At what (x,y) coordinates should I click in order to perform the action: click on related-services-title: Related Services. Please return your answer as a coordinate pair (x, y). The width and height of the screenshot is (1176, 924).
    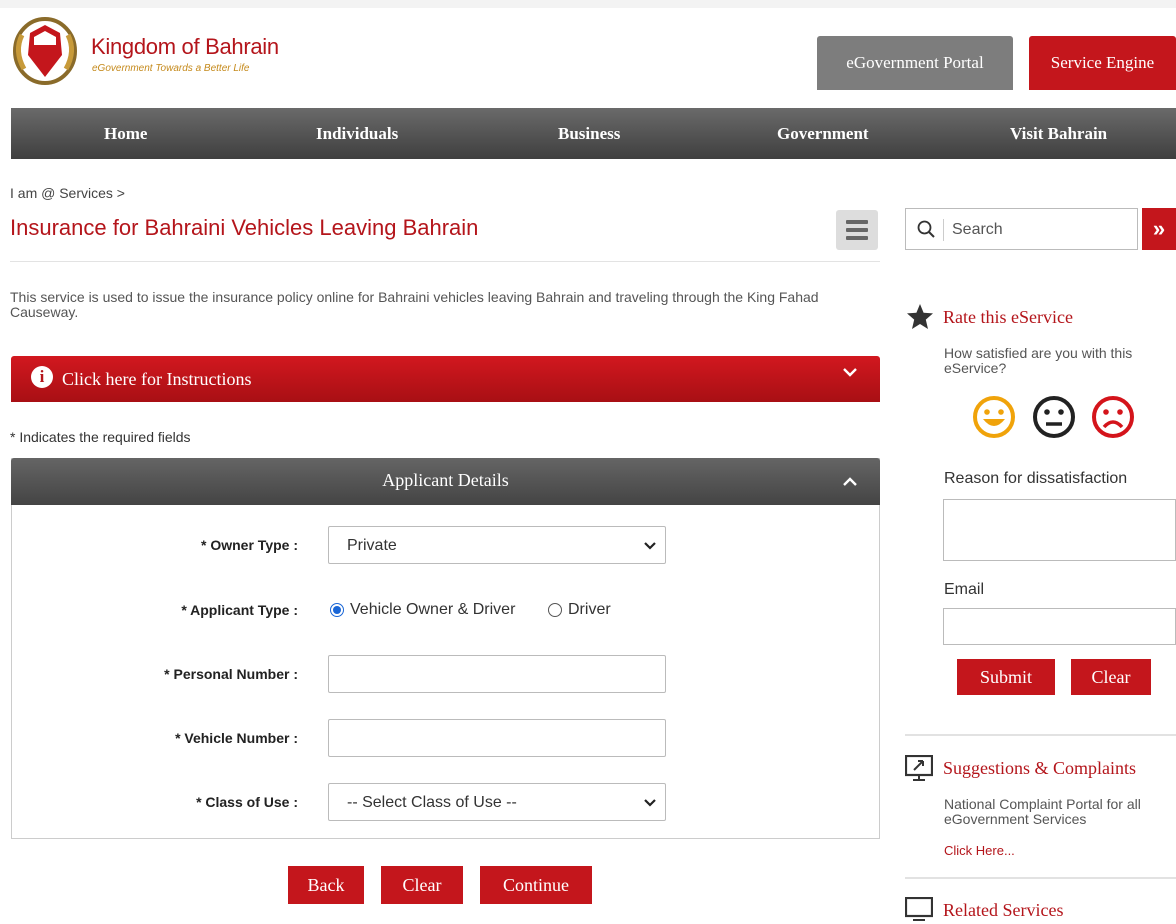
    Looking at the image, I should click on (1003, 910).